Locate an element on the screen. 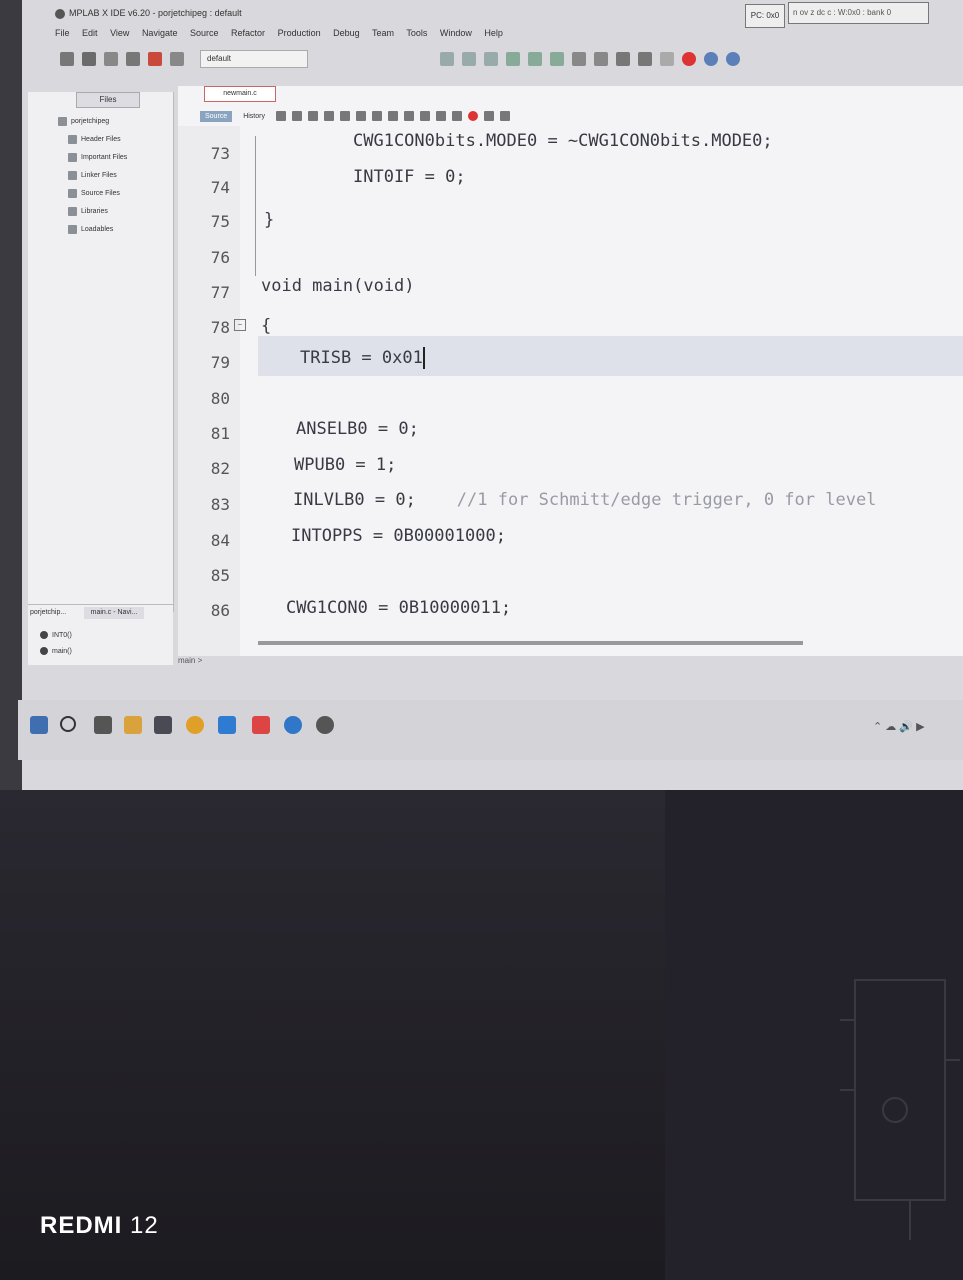 Image resolution: width=963 pixels, height=1280 pixels. device-icon is located at coordinates (711, 59).